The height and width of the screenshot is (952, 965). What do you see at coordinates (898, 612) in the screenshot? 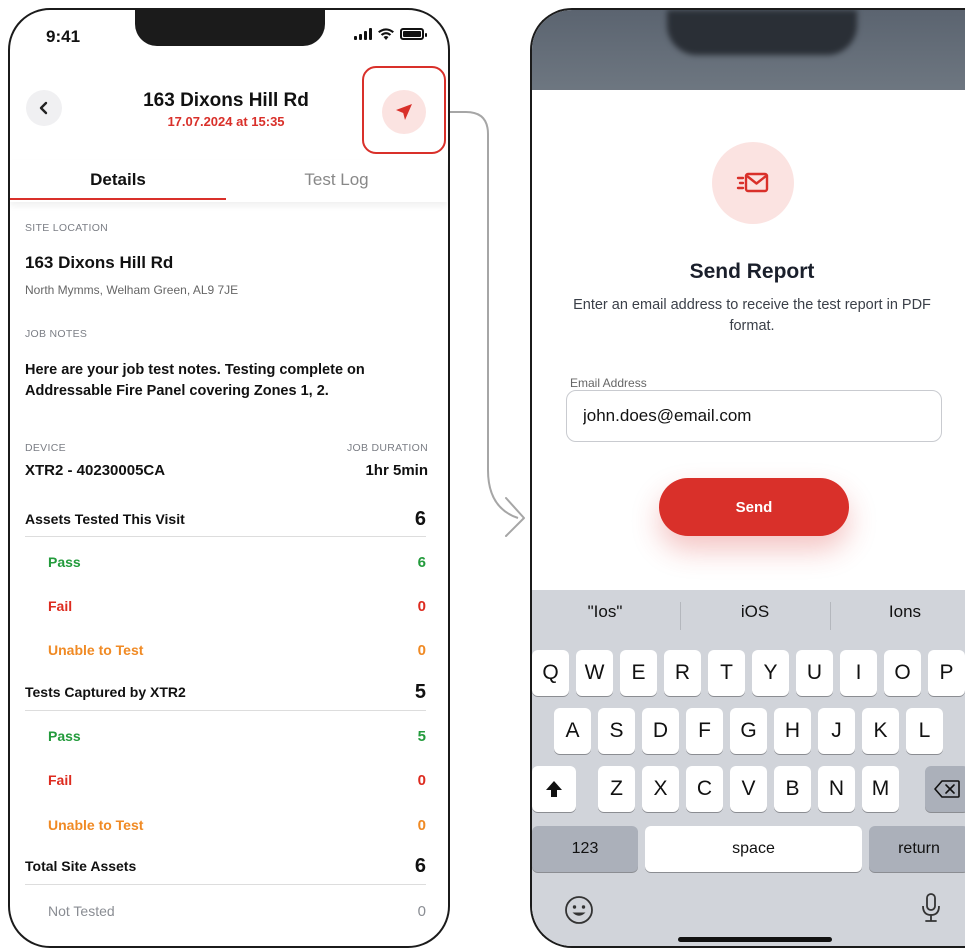
I see `suggestion-3: Ions` at bounding box center [898, 612].